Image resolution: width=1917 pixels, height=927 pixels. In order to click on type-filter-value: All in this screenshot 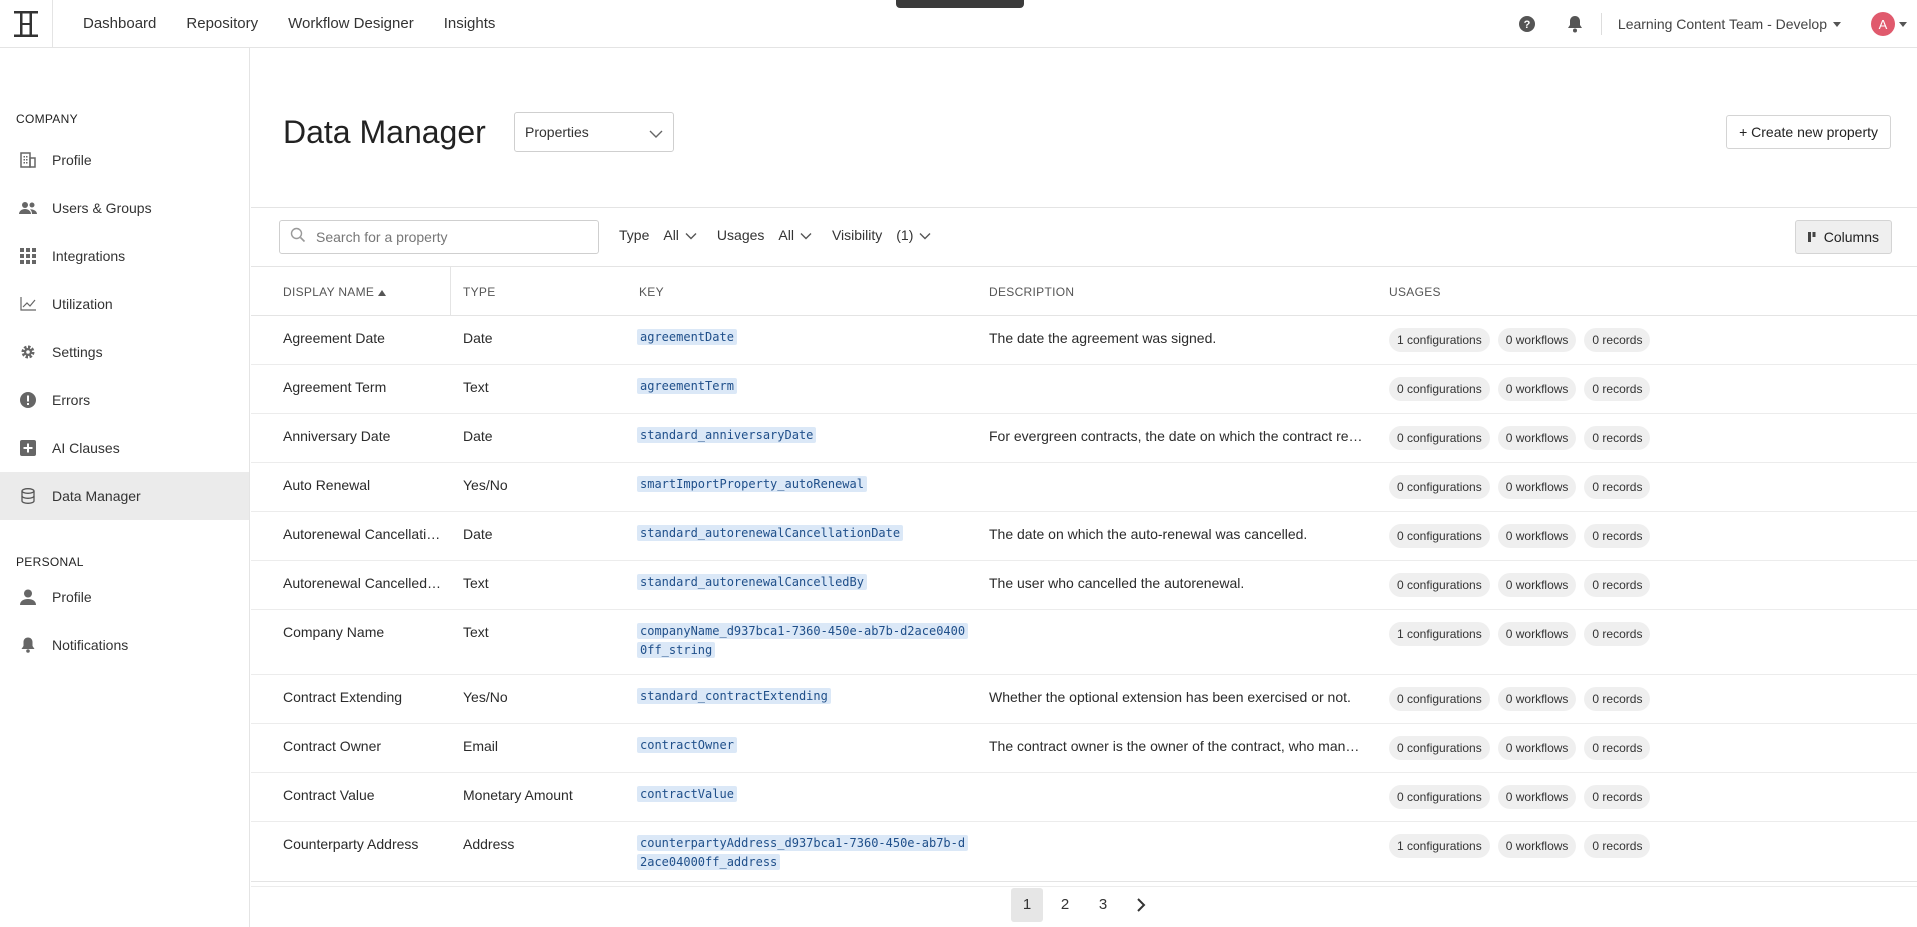, I will do `click(671, 235)`.